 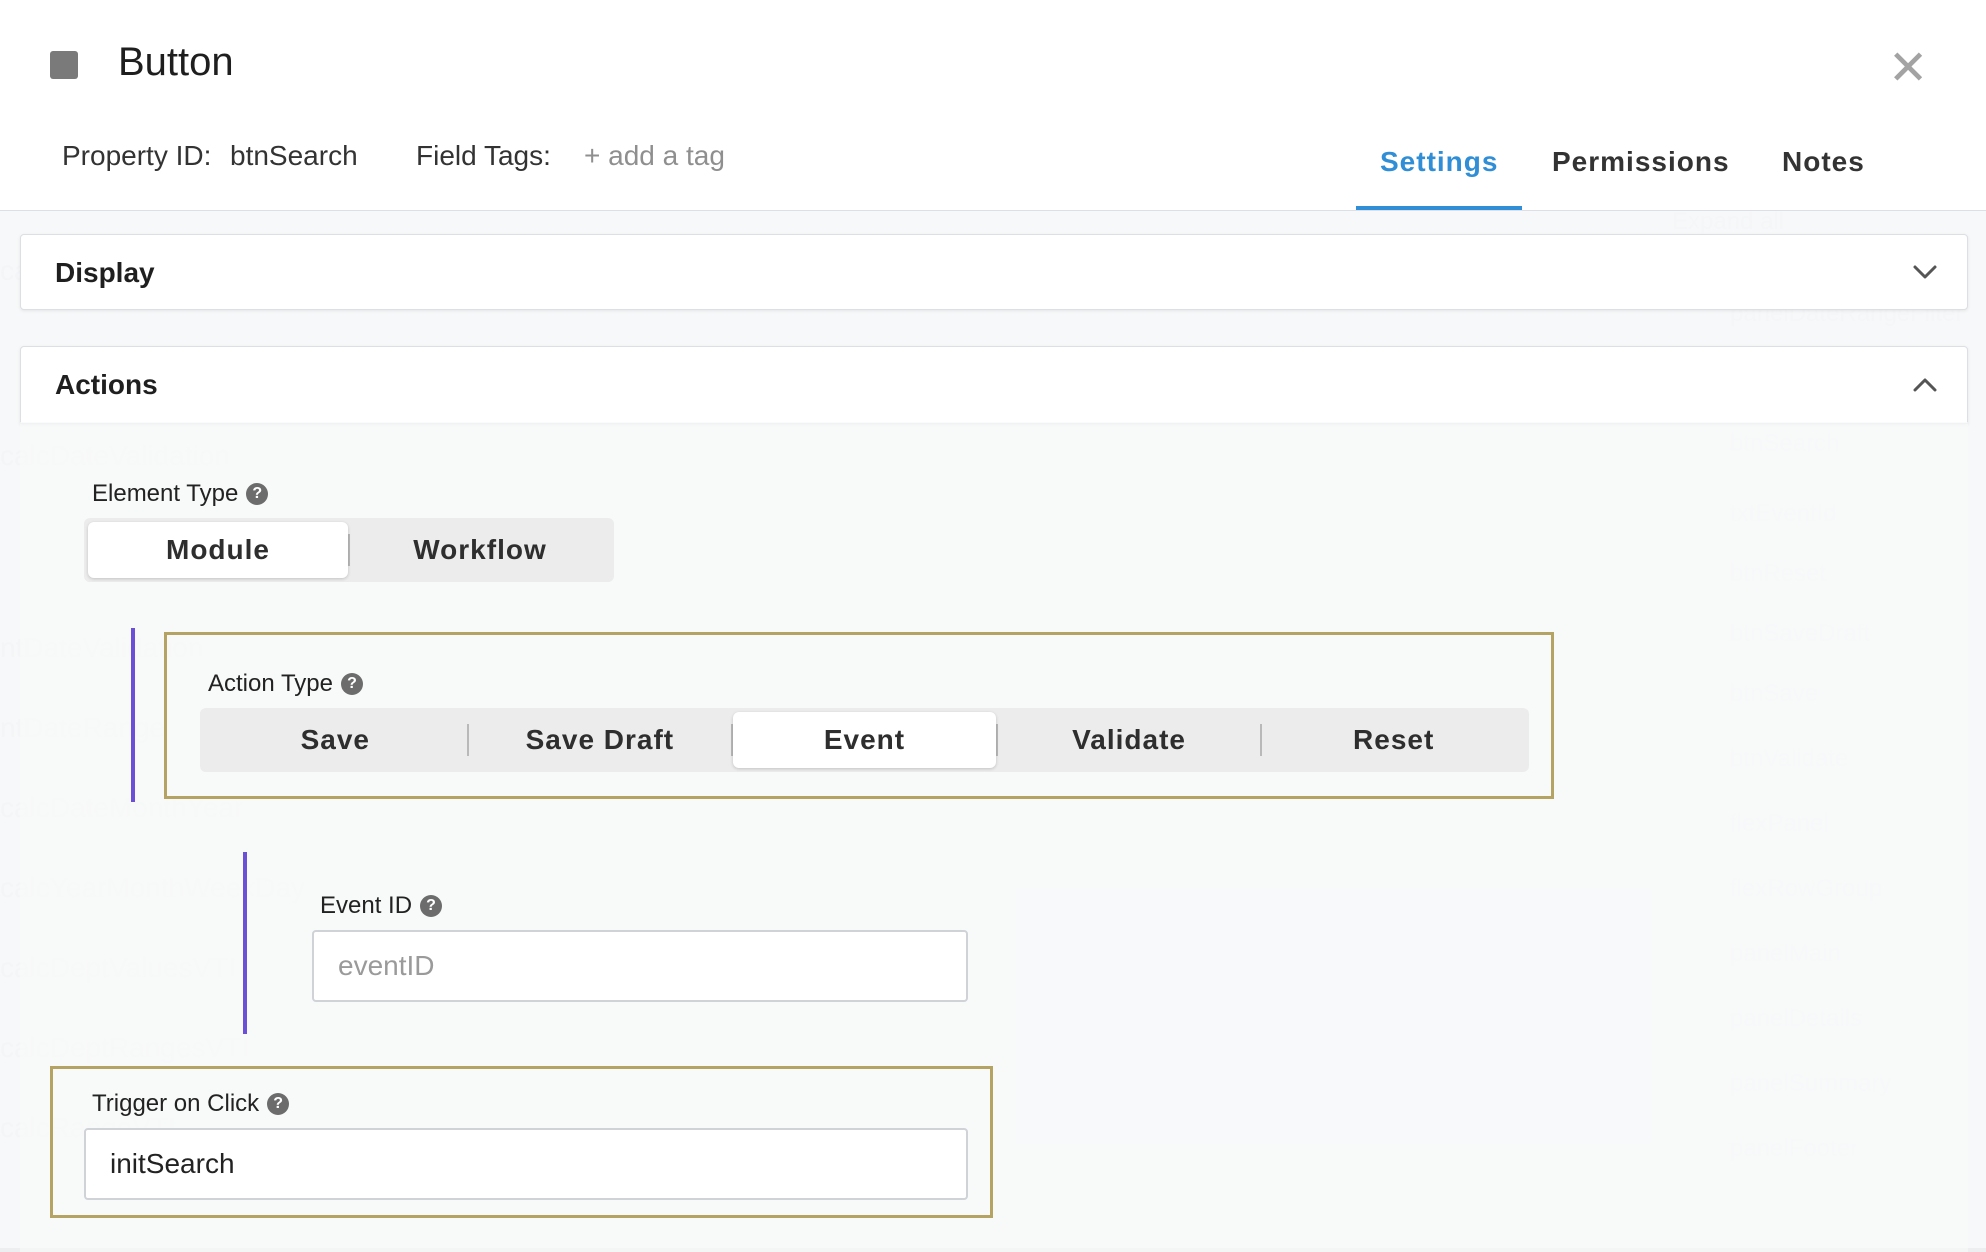 I want to click on element-type-label: Element Type ?, so click(x=180, y=494).